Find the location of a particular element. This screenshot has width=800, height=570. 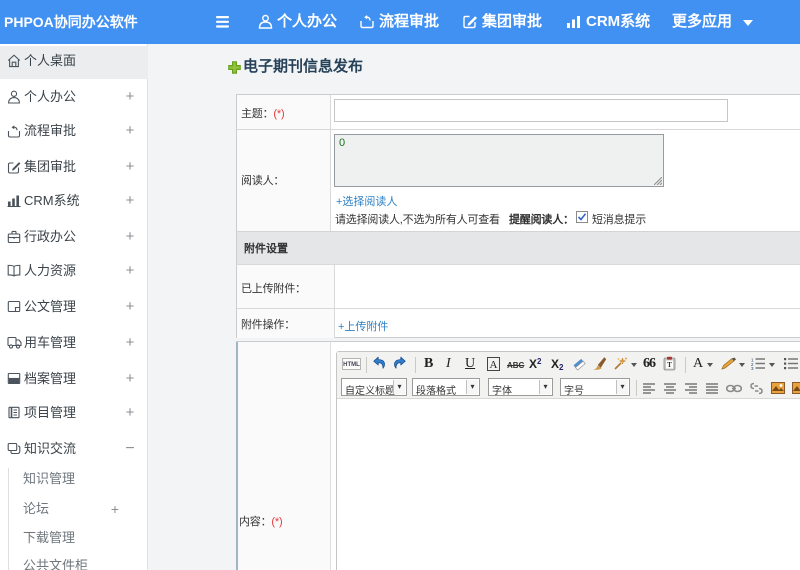

svg-text: 3 is located at coordinates (752, 368).